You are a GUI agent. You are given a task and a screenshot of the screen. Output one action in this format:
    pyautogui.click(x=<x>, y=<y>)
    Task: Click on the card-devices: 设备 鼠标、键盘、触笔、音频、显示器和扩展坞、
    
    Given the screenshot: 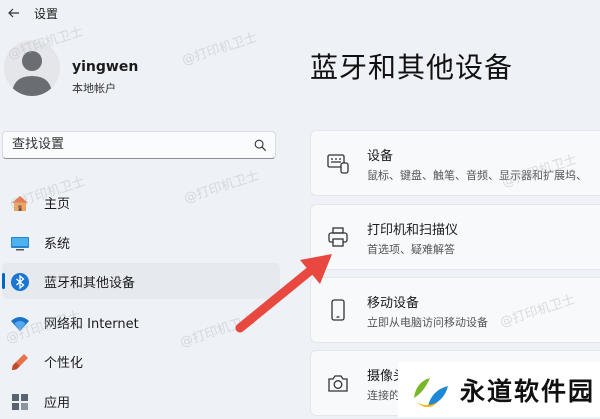 What is the action you would take?
    pyautogui.click(x=455, y=163)
    